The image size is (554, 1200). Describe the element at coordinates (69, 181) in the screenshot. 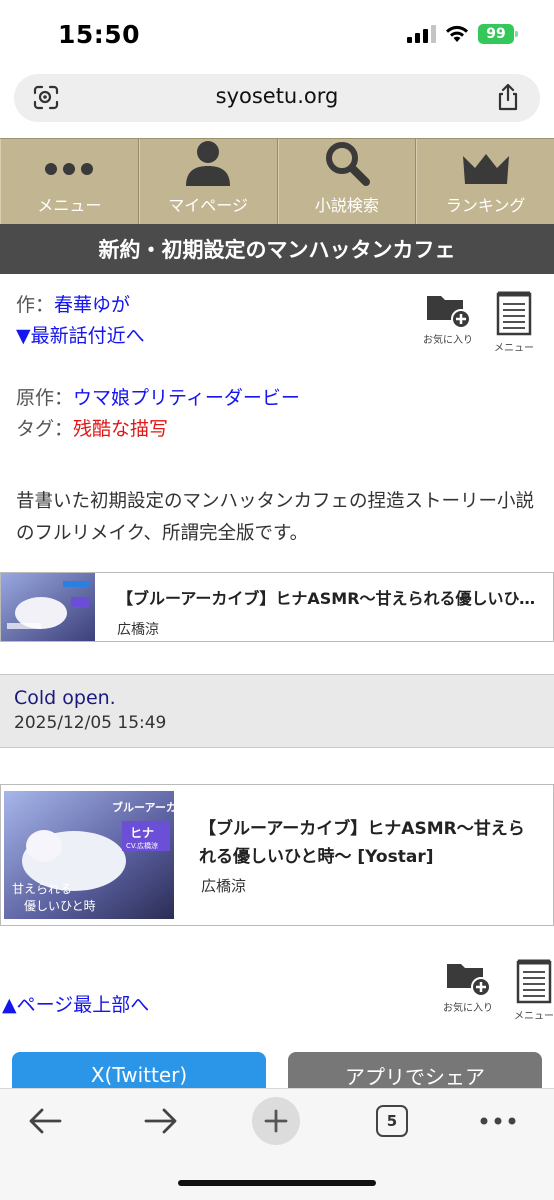

I see `nav-menu: メニュー` at that location.